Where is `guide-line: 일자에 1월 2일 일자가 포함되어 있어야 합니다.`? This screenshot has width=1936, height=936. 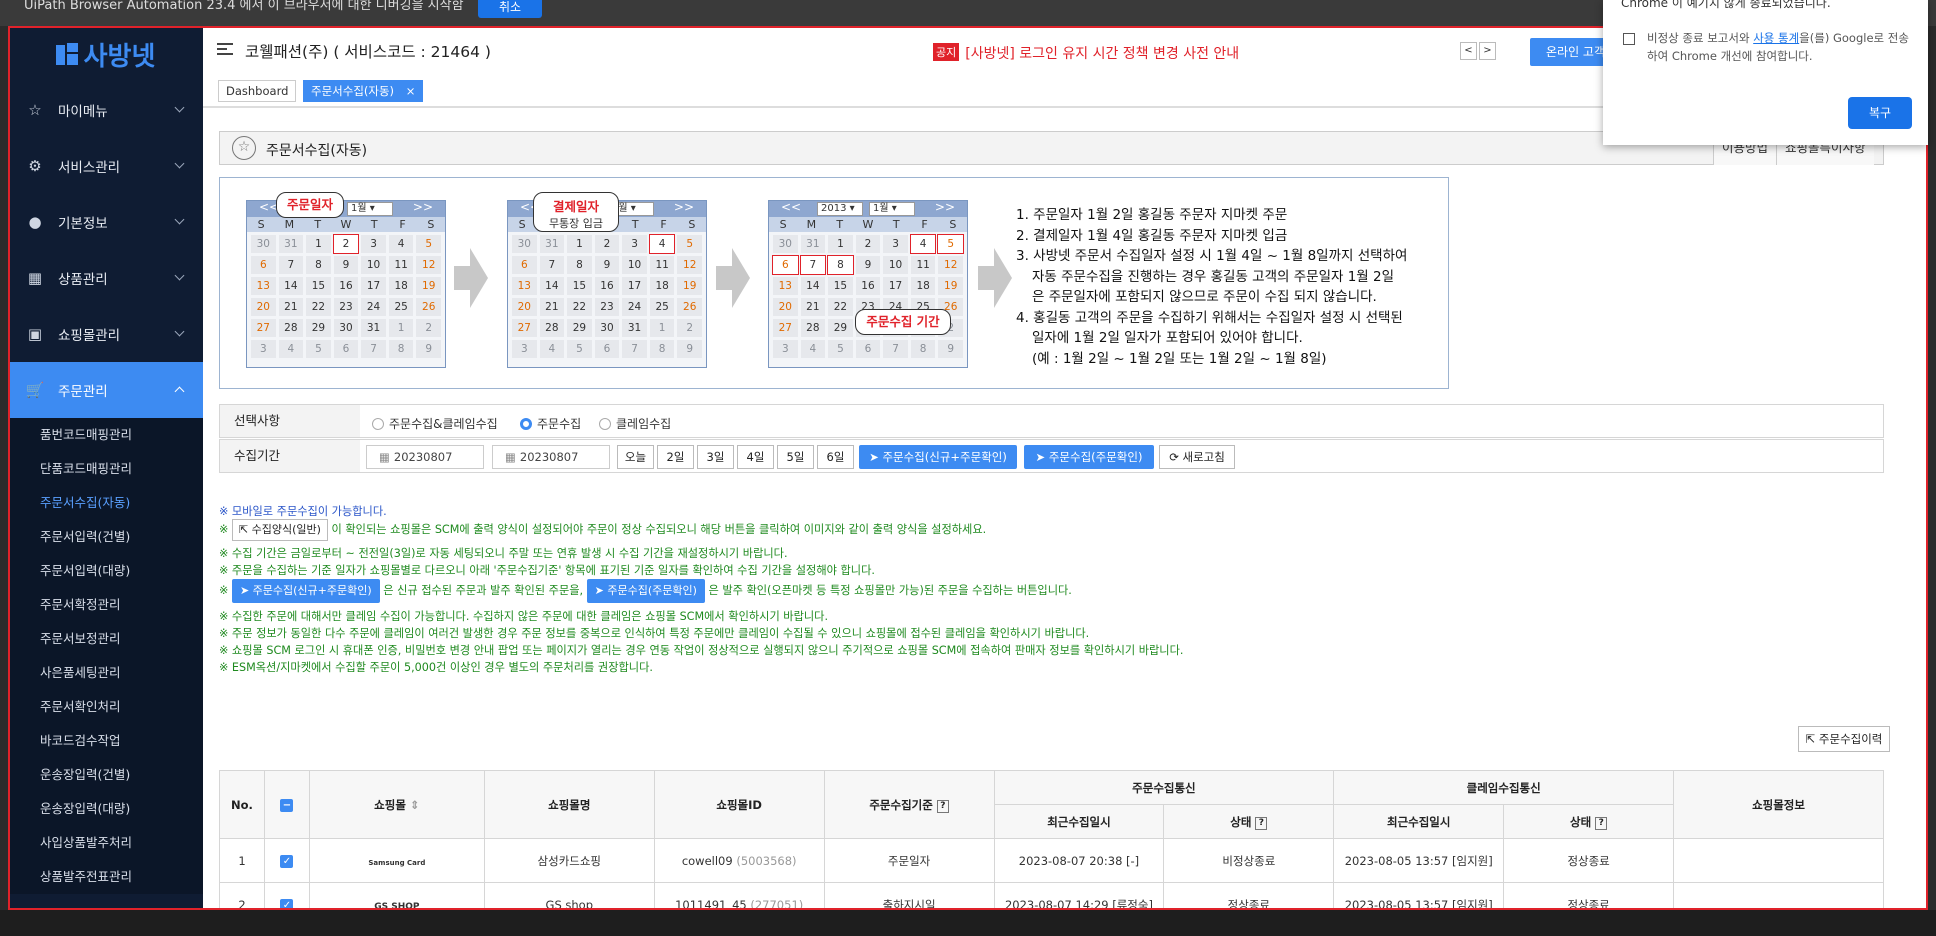 guide-line: 일자에 1월 2일 일자가 포함되어 있어야 합니다. is located at coordinates (1167, 338).